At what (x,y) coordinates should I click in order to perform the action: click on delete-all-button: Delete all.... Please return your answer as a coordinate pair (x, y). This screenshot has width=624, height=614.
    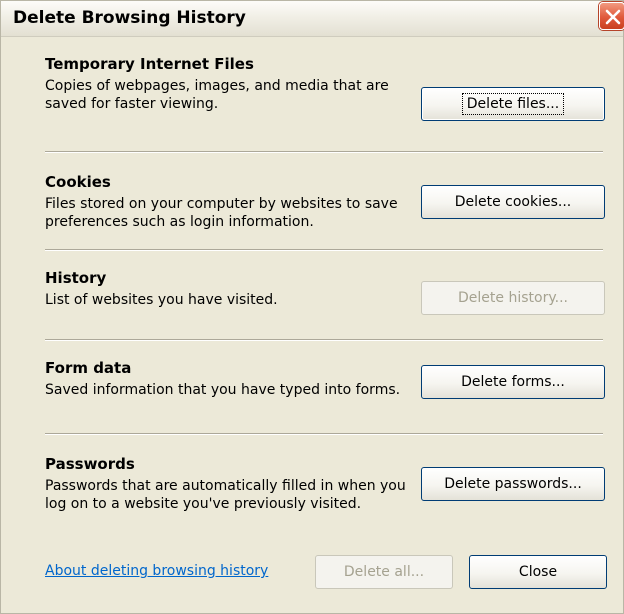
    Looking at the image, I should click on (384, 572).